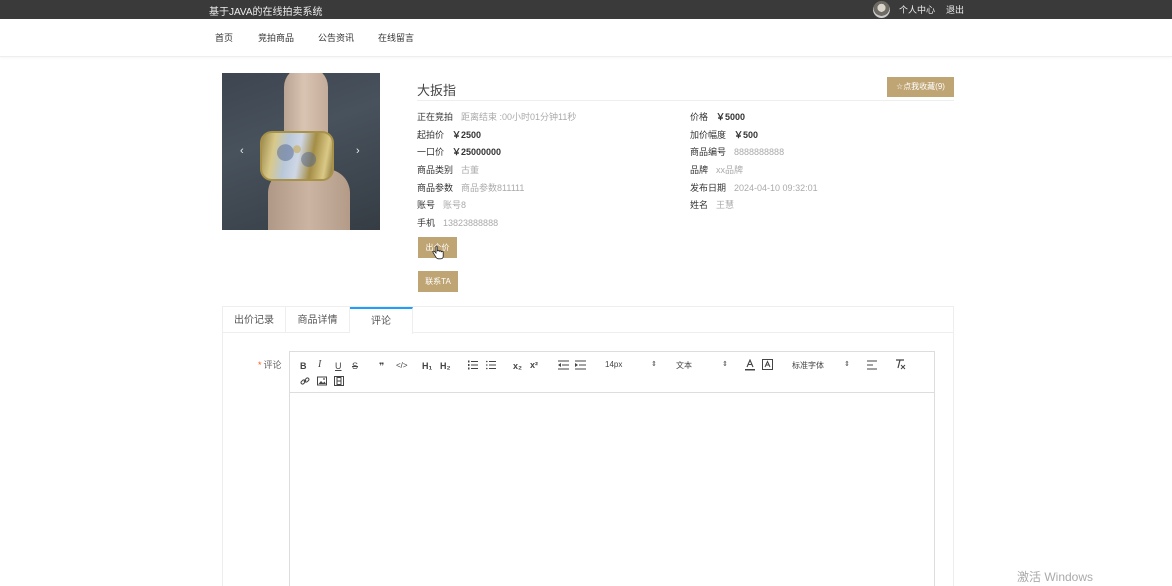  What do you see at coordinates (435, 117) in the screenshot?
I see `status-label: 正在竞拍` at bounding box center [435, 117].